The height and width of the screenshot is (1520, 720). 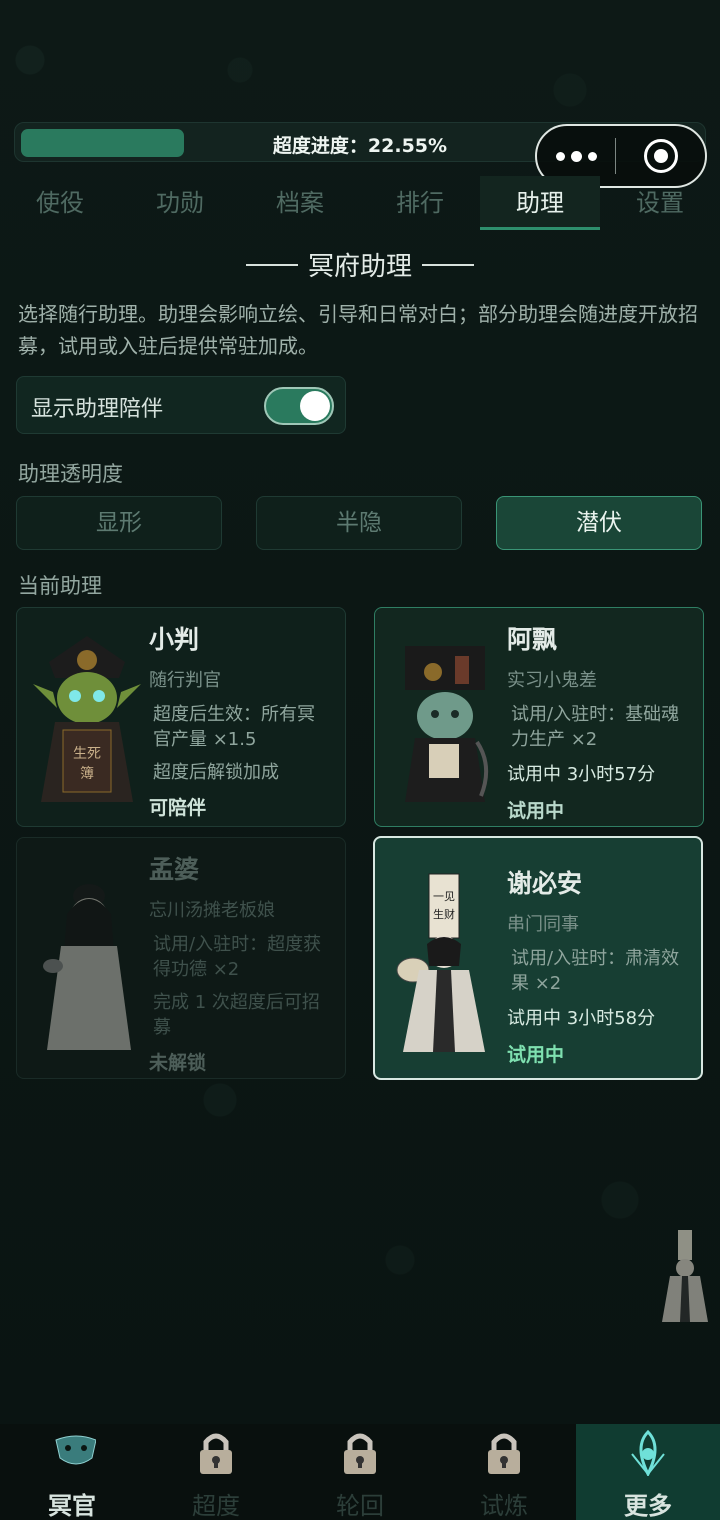 What do you see at coordinates (299, 406) in the screenshot?
I see `companion-toggle-switch` at bounding box center [299, 406].